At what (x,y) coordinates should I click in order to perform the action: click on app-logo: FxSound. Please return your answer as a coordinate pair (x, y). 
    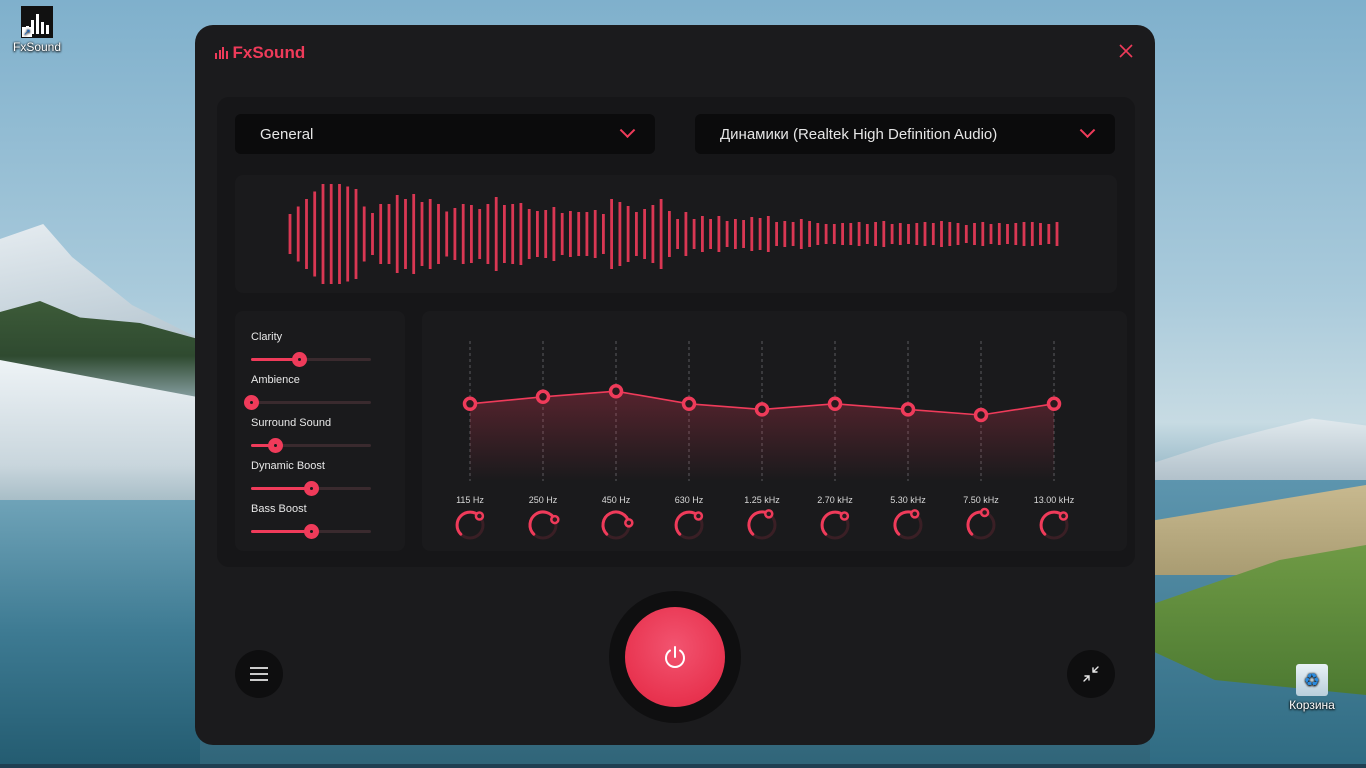
    Looking at the image, I should click on (260, 53).